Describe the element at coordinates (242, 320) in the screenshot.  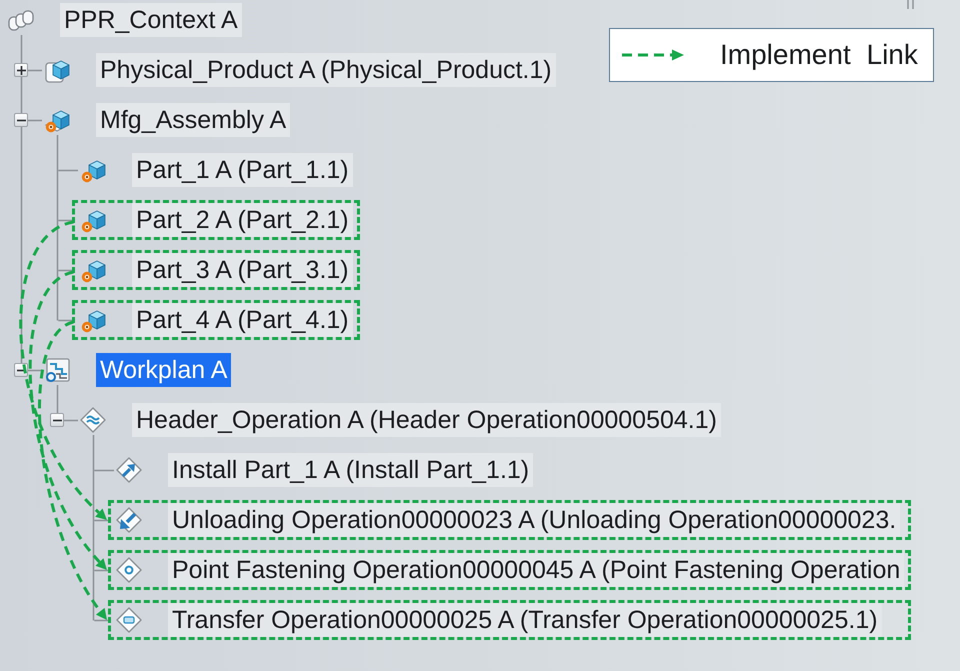
I see `tree-node-label: Part_4 A (Part_4.1)` at that location.